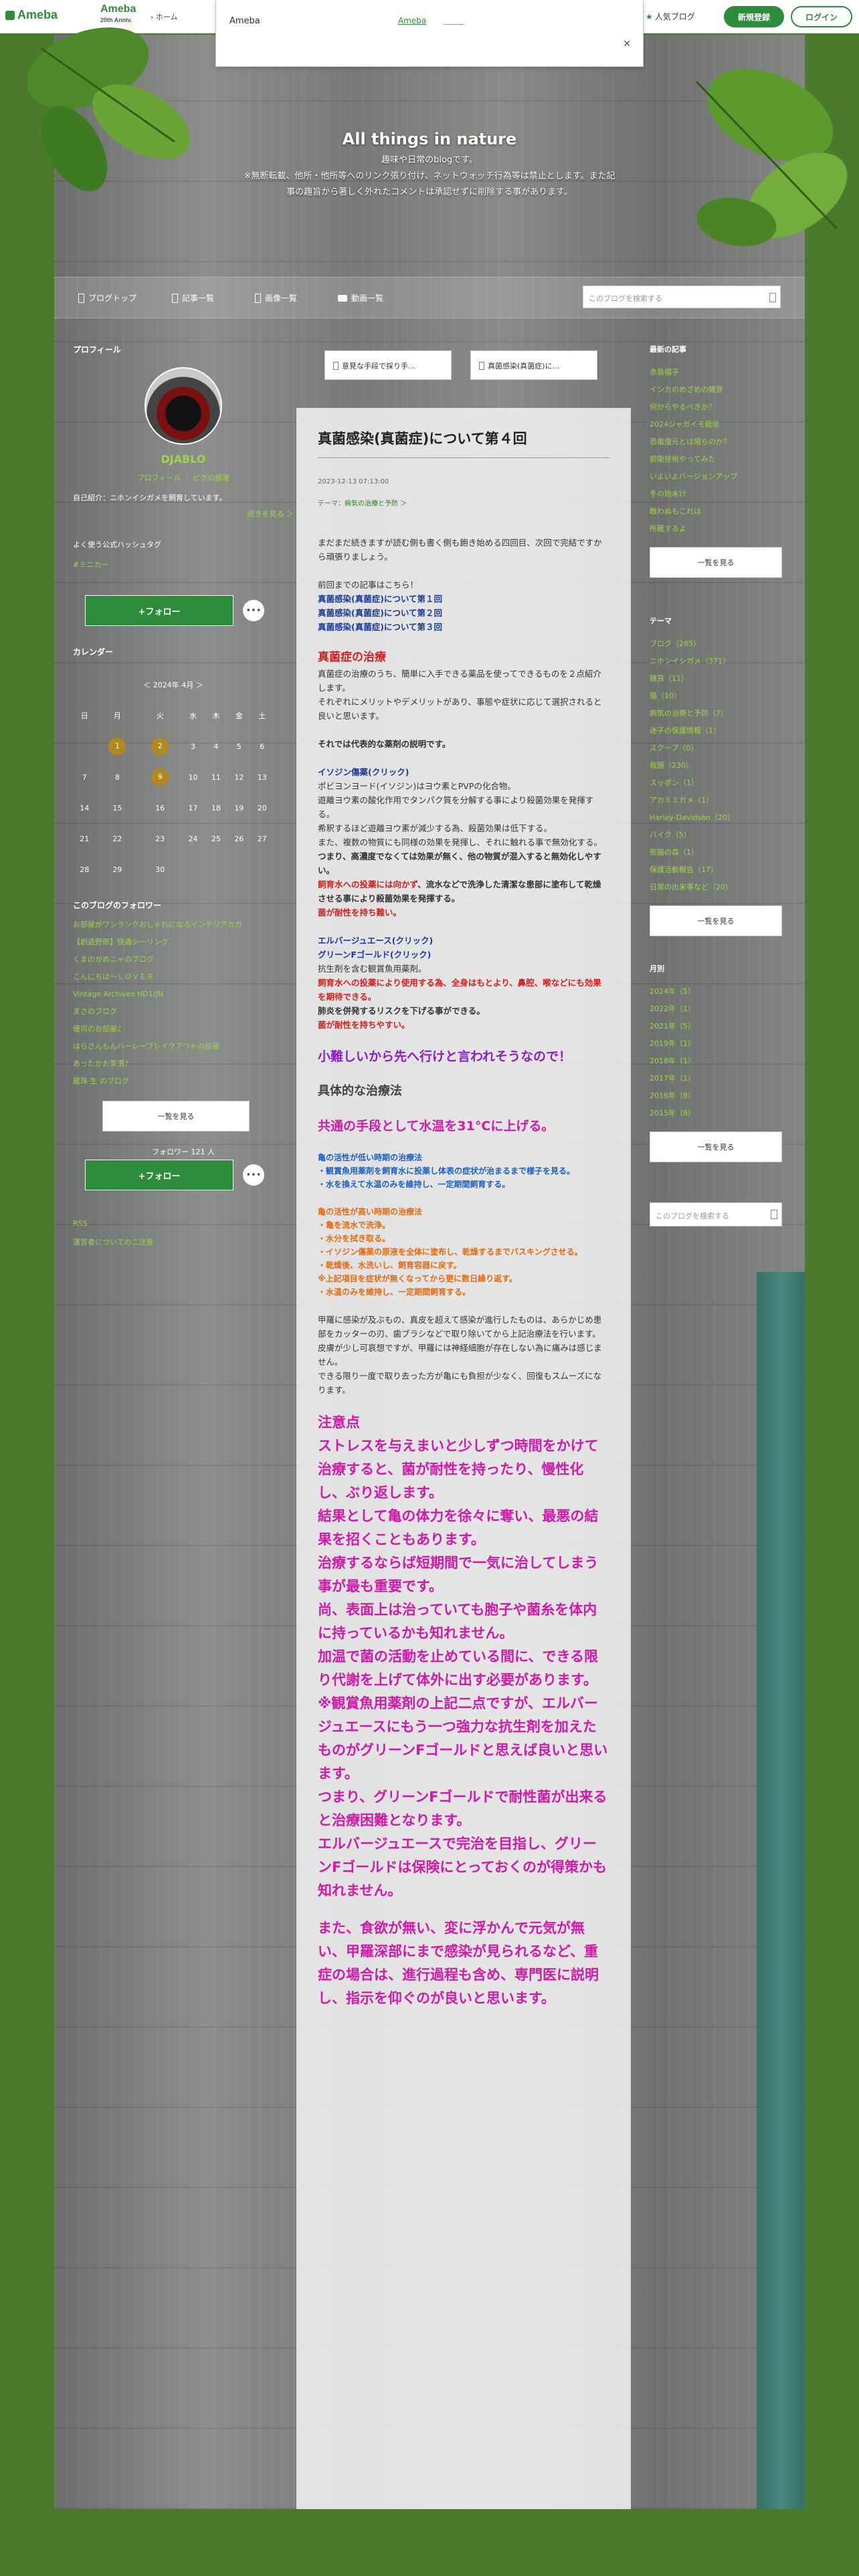 The width and height of the screenshot is (859, 2576). I want to click on theme-item: 雑貨（11）, so click(720, 678).